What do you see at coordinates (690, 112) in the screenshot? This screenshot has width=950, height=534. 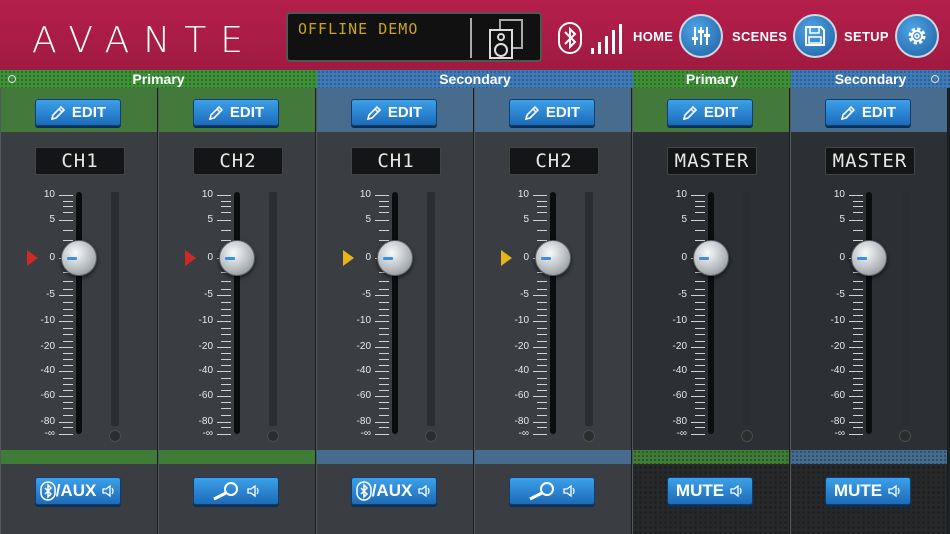 I see `pencil-icon` at bounding box center [690, 112].